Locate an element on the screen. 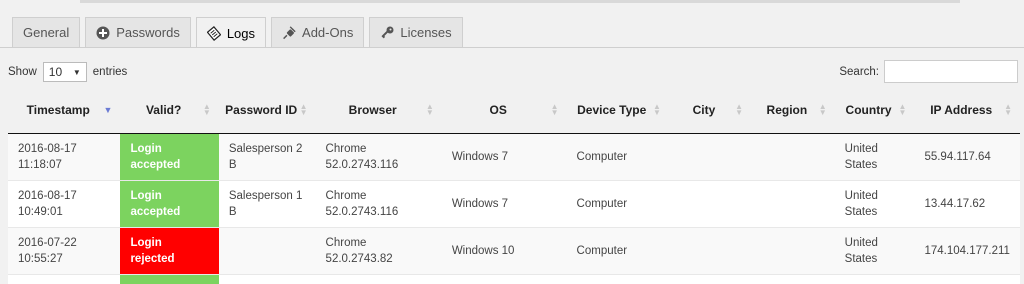  tab-licenses: Licenses is located at coordinates (416, 32).